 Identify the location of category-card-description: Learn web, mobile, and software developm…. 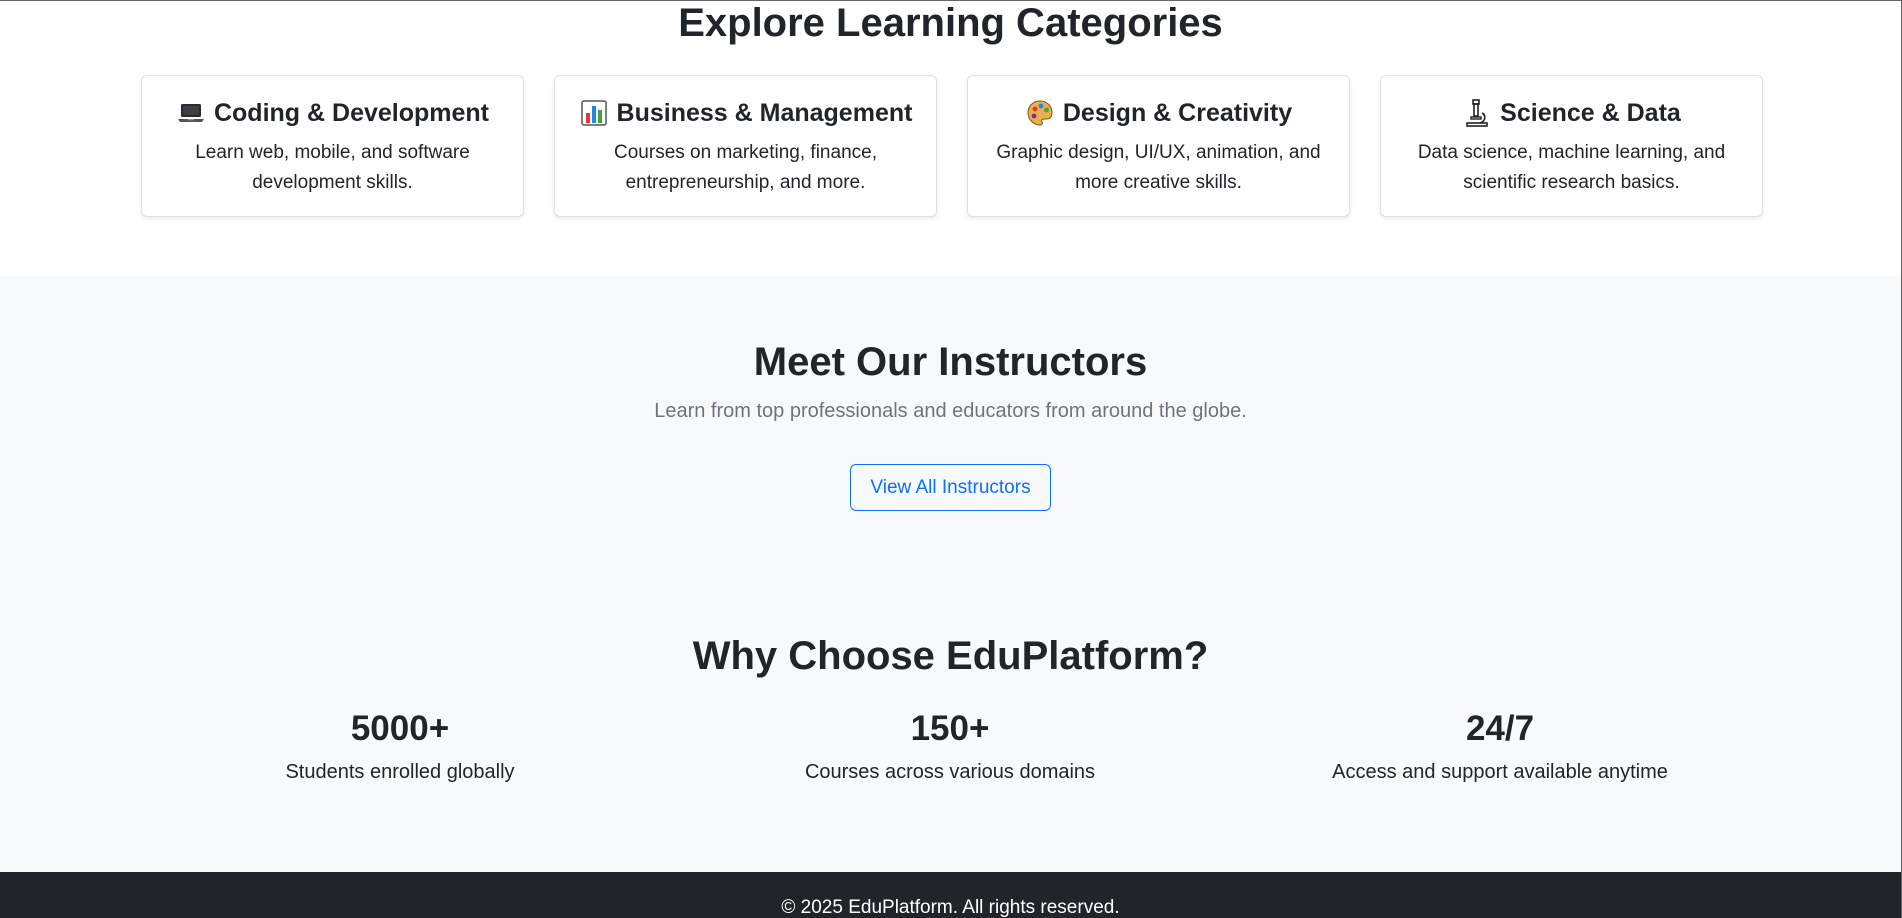
(332, 167).